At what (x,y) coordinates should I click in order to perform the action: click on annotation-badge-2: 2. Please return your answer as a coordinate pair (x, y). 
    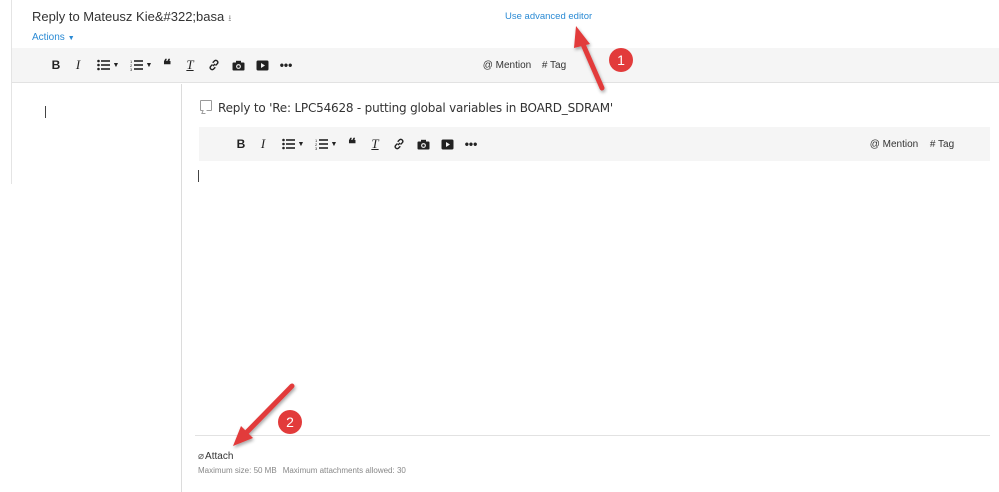
    Looking at the image, I should click on (290, 422).